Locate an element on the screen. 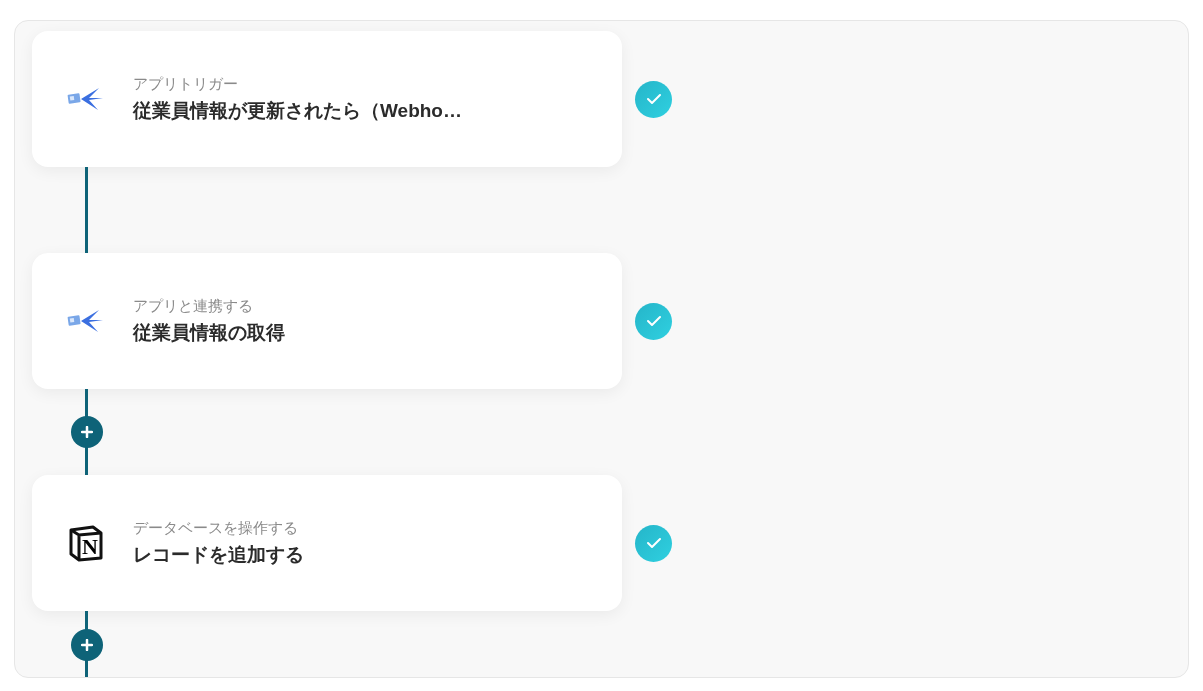 This screenshot has height=691, width=1203. step-title: レコードを追加する is located at coordinates (218, 555).